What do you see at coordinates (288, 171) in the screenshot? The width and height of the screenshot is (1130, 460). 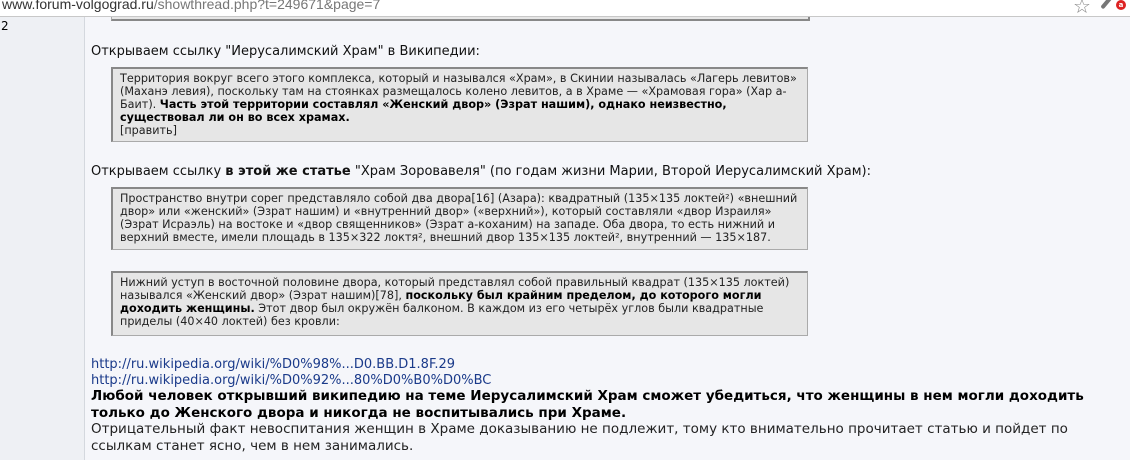 I see `intro2-bold: в этой же статье` at bounding box center [288, 171].